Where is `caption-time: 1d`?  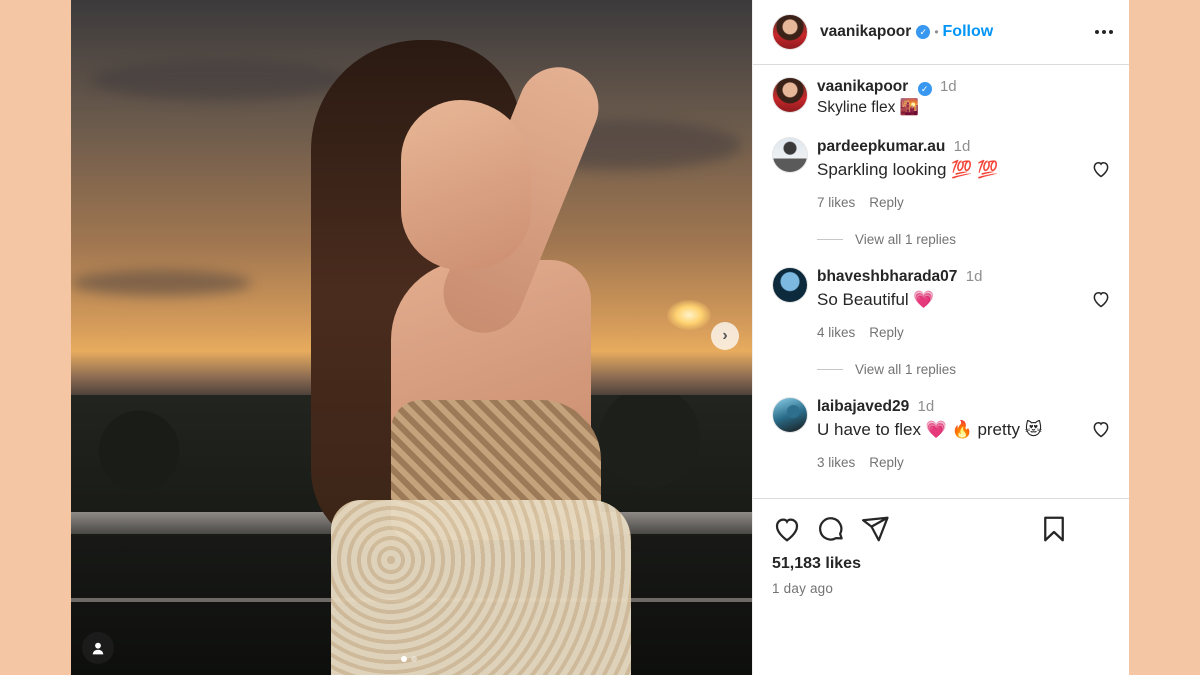 caption-time: 1d is located at coordinates (948, 86).